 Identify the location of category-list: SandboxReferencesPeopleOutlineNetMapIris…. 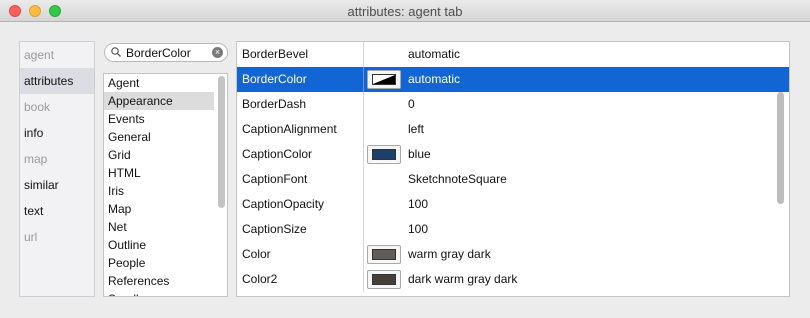
(165, 185).